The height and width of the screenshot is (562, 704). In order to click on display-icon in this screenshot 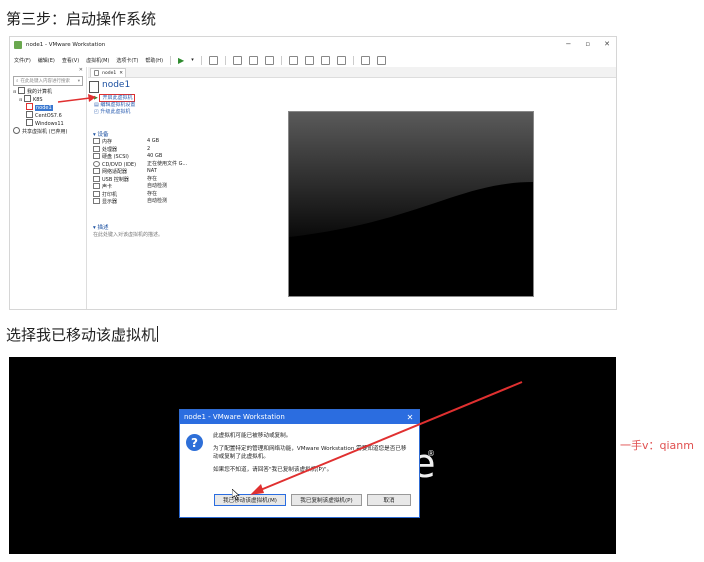, I will do `click(96, 201)`.